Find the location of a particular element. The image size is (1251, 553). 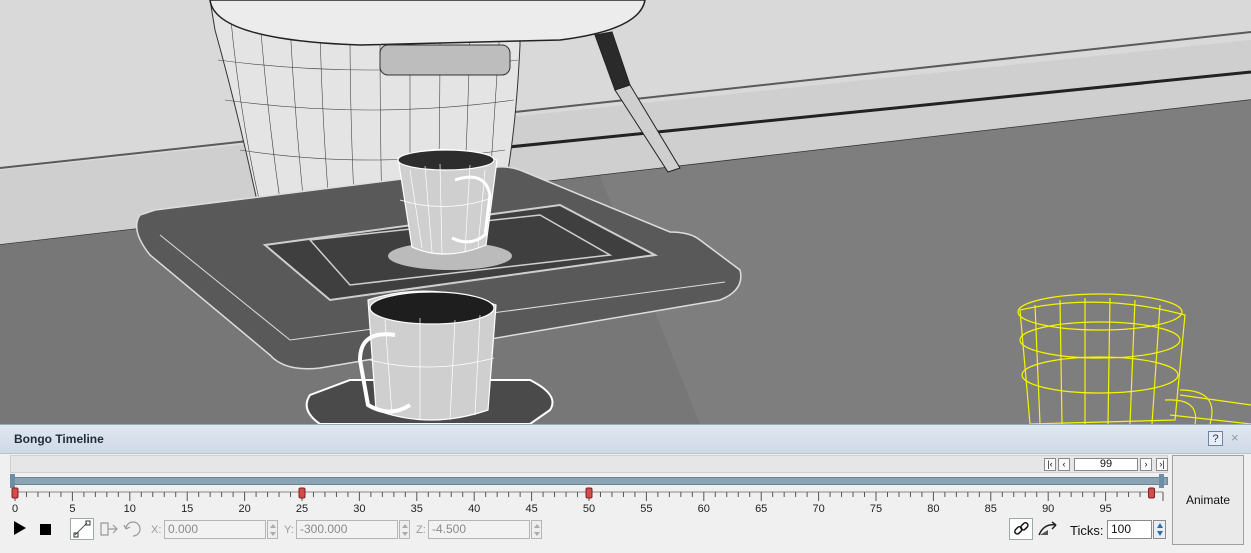

animate-button: Animate is located at coordinates (1208, 500).